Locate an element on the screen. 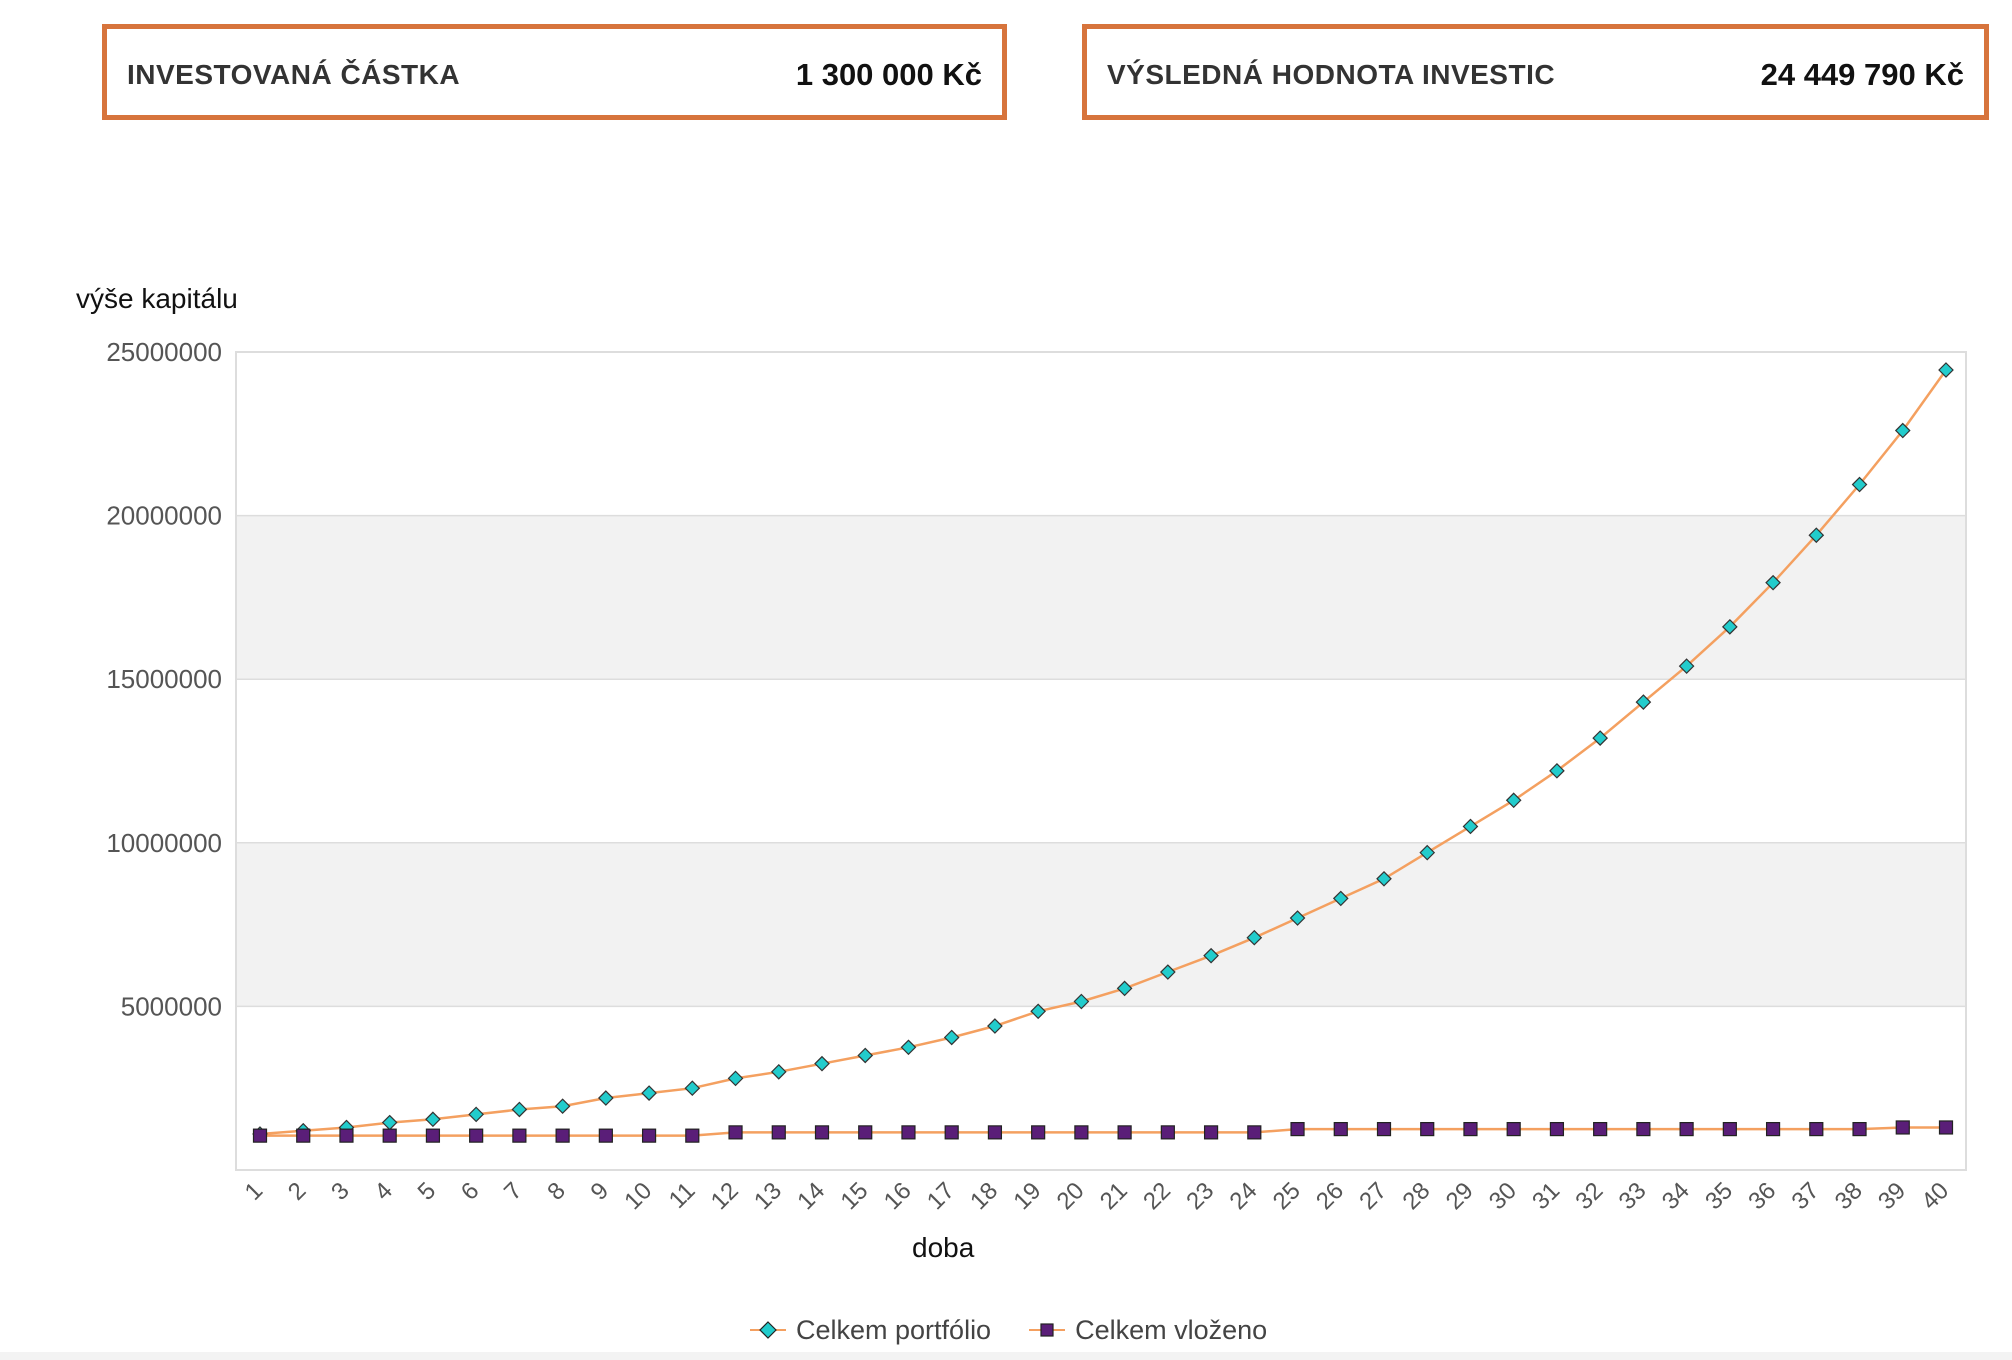 The width and height of the screenshot is (2012, 1360). y-tick-label: 20000000 is located at coordinates (164, 516).